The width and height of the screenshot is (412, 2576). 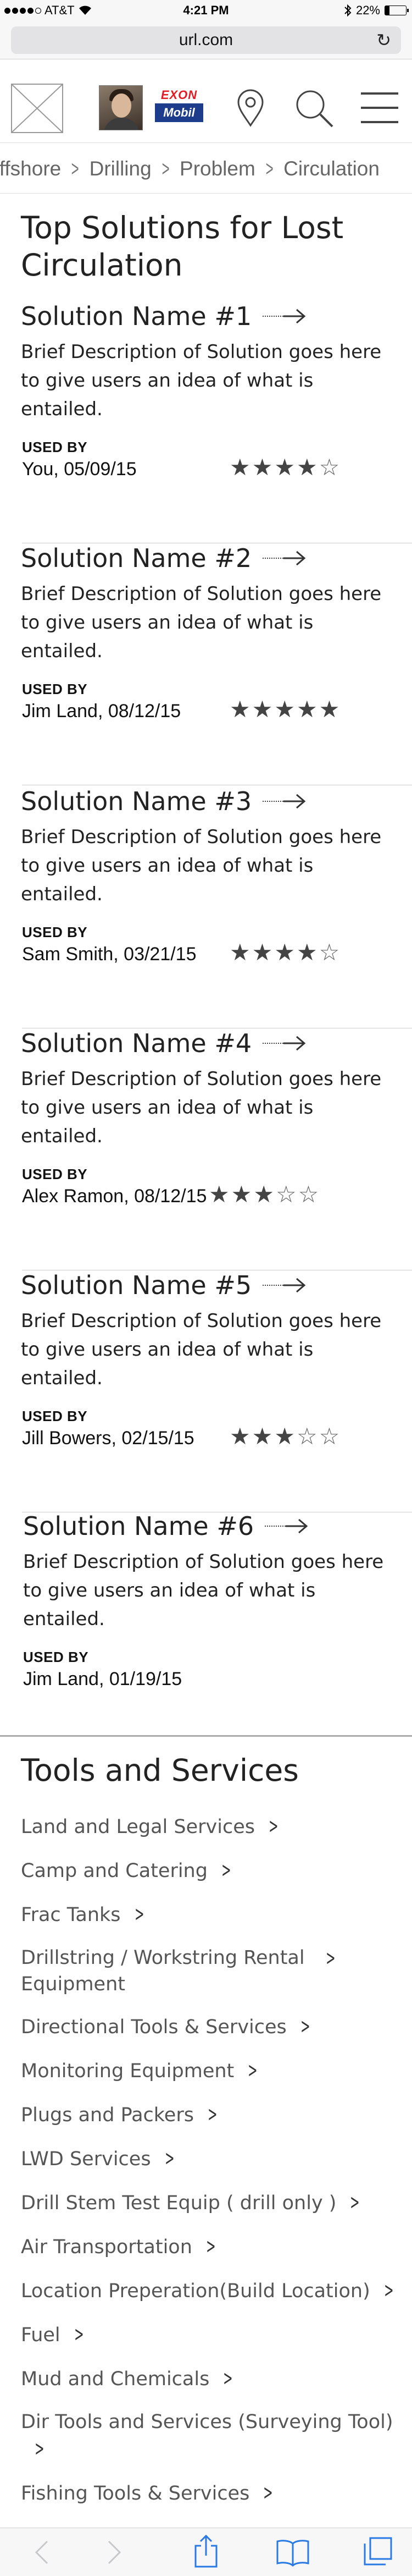 I want to click on brand-logo-top: EXON, so click(x=179, y=95).